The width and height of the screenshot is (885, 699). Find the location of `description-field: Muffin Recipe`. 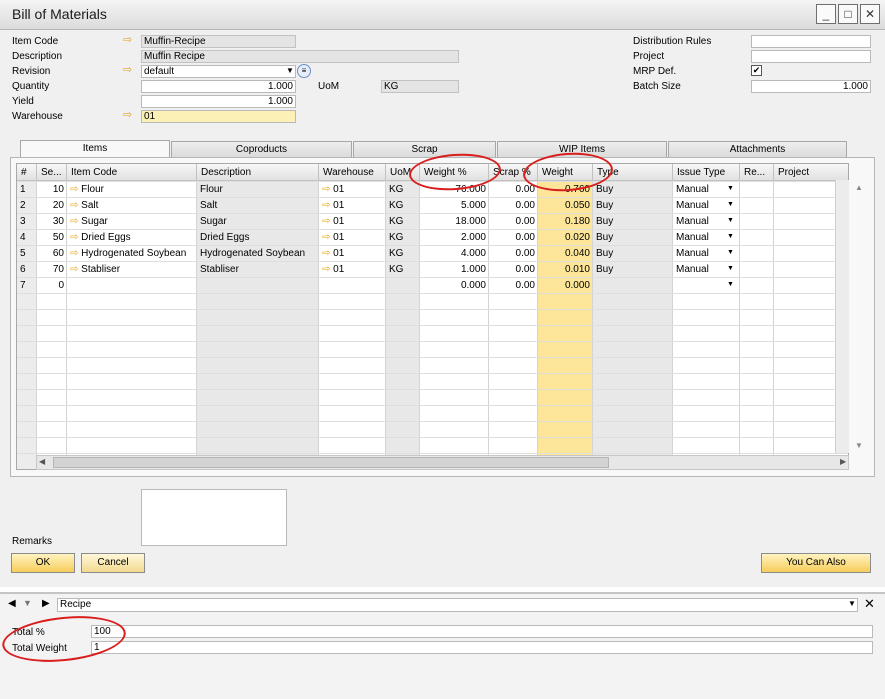

description-field: Muffin Recipe is located at coordinates (300, 56).